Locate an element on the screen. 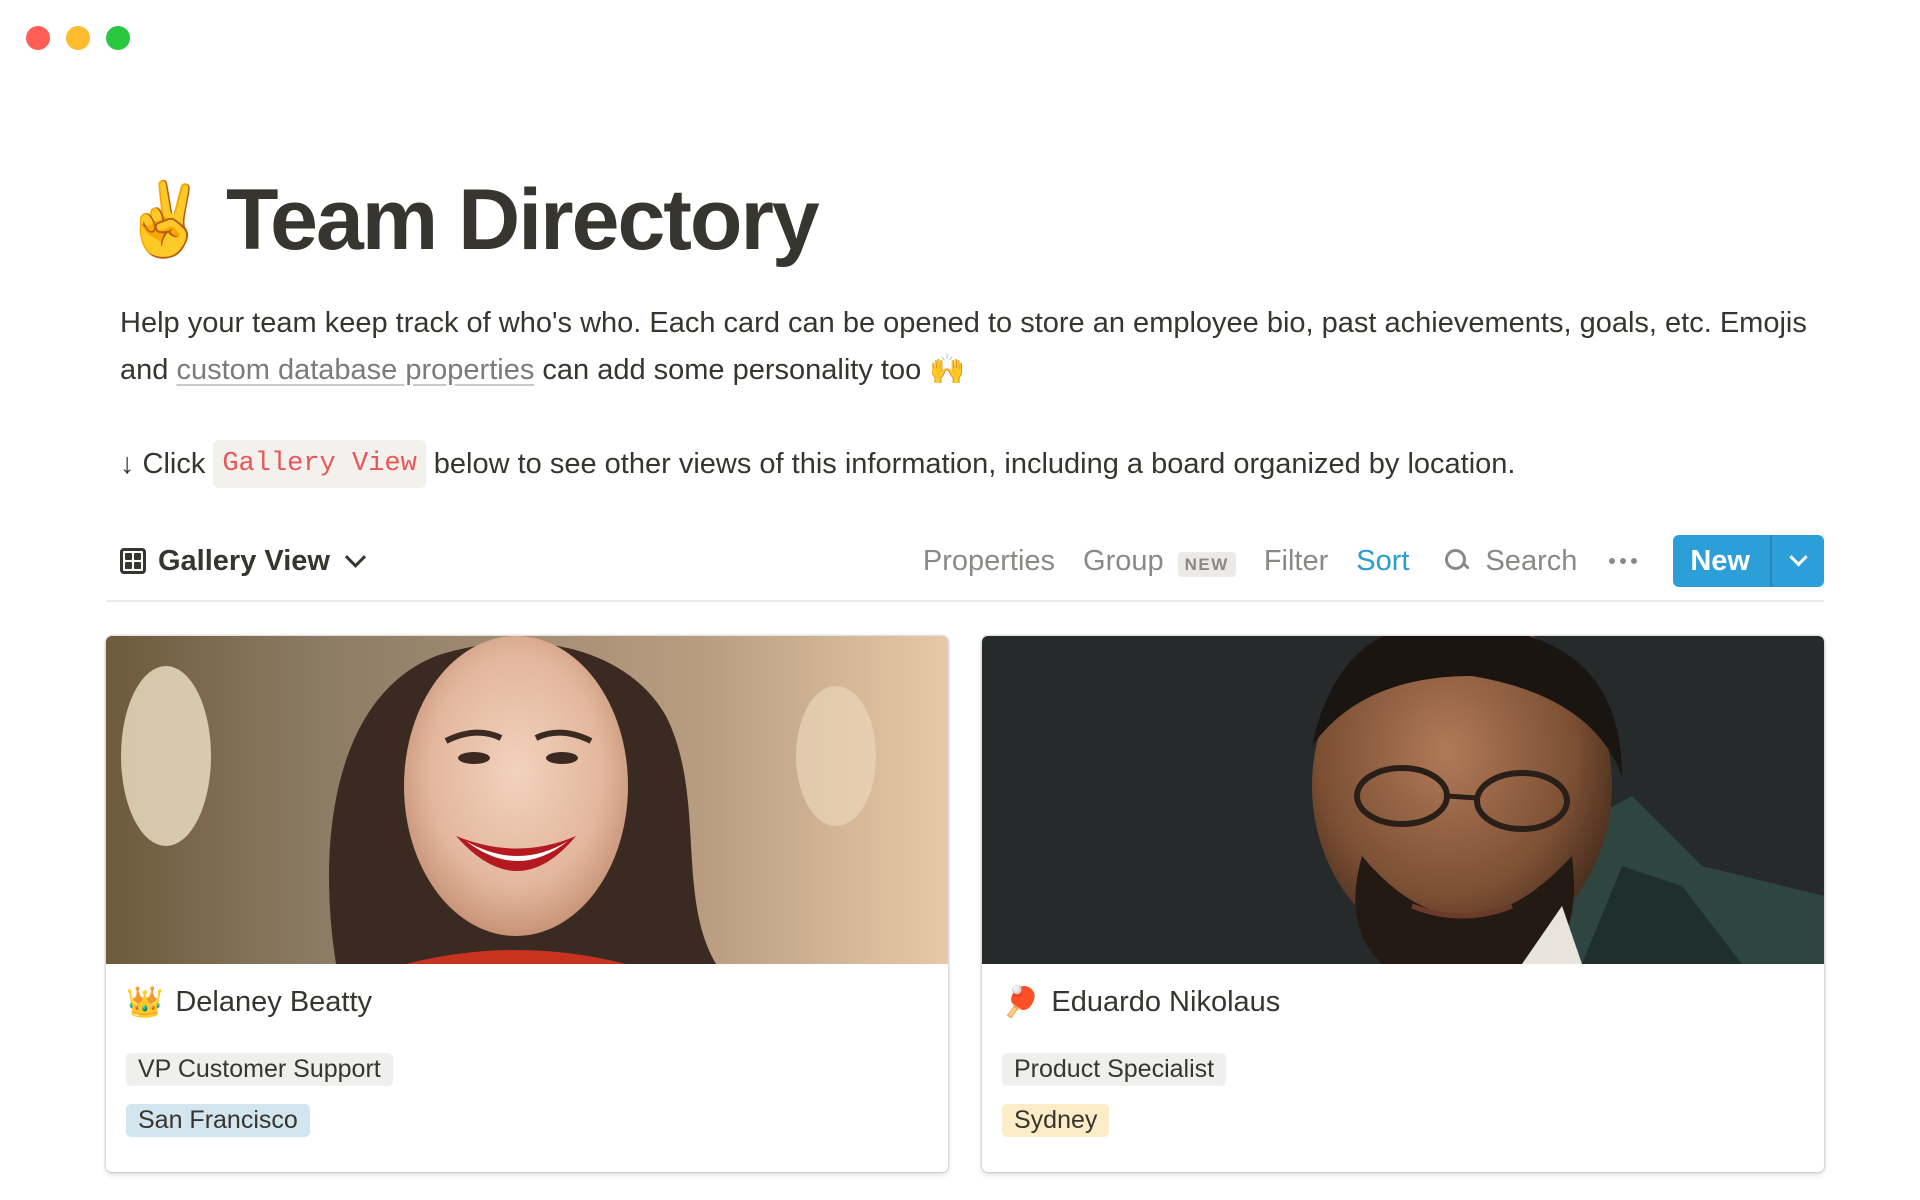 The image size is (1920, 1200). card-title: 👑 Delaney Beatty is located at coordinates (527, 1002).